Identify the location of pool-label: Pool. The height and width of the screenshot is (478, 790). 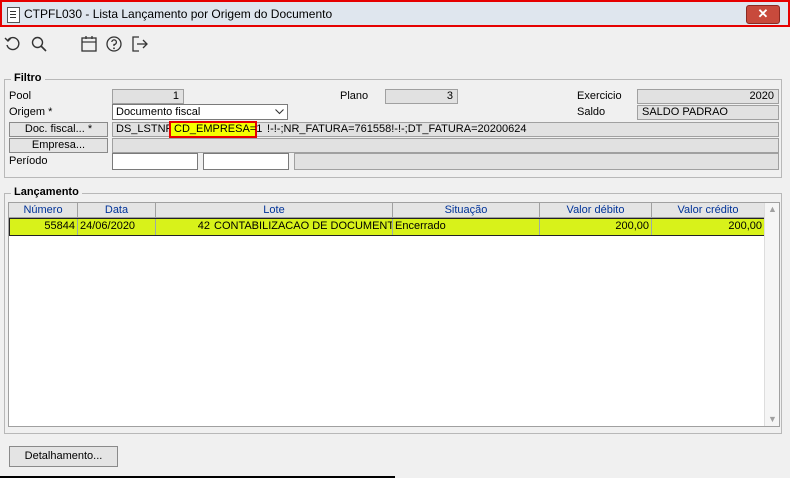
(20, 96).